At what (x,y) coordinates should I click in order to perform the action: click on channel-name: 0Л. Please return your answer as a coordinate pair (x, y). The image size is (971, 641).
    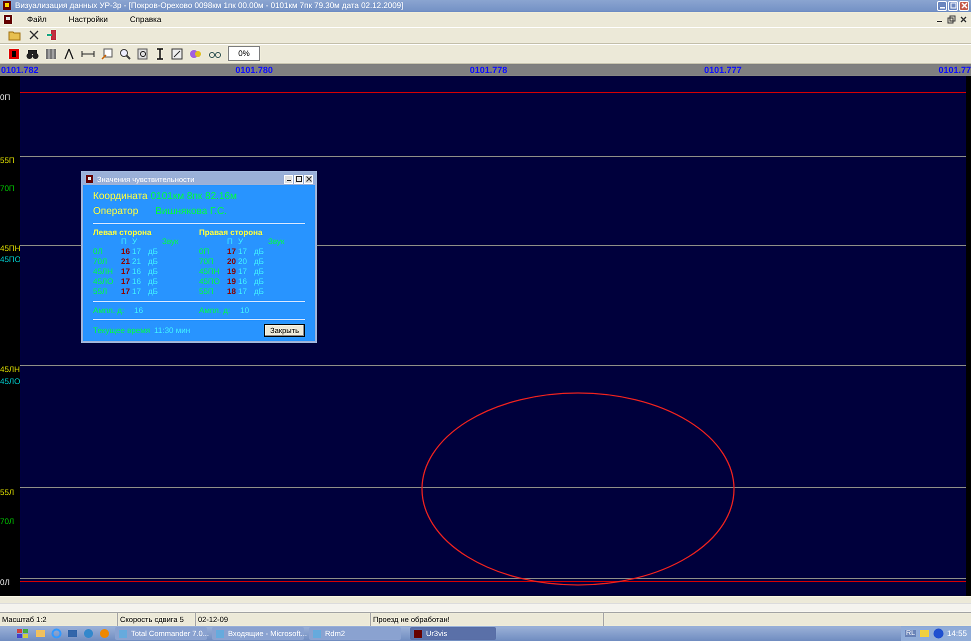
    Looking at the image, I should click on (98, 252).